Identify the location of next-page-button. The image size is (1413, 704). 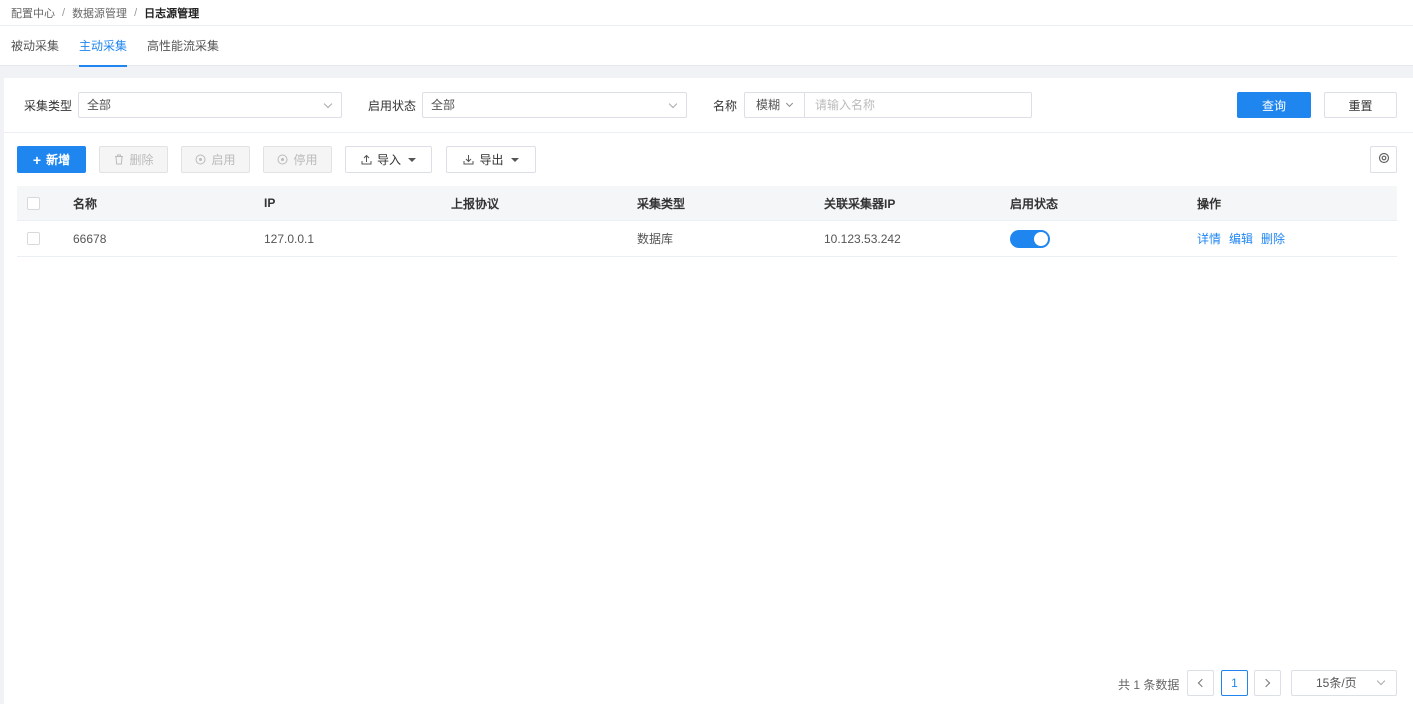
(1267, 683).